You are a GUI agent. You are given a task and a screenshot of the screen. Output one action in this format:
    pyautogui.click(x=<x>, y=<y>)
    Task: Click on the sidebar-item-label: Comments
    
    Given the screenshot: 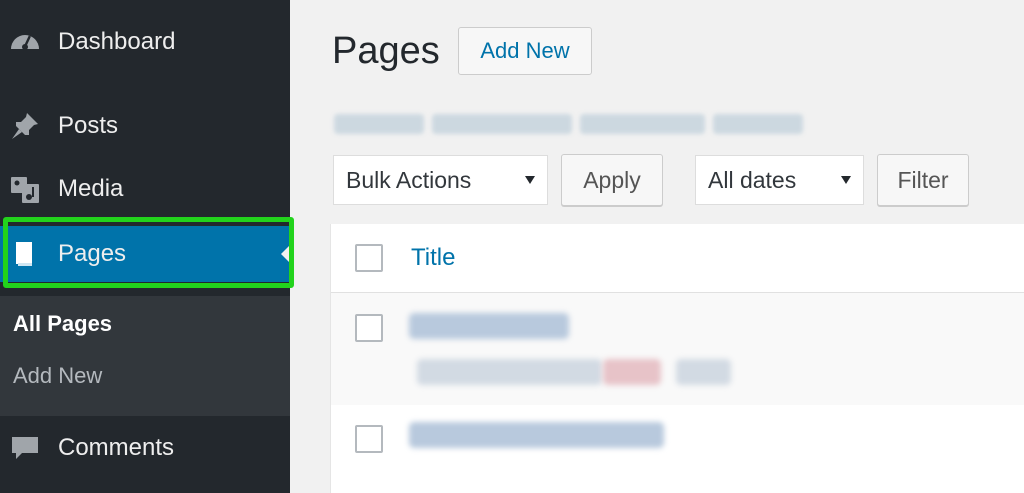 What is the action you would take?
    pyautogui.click(x=116, y=447)
    